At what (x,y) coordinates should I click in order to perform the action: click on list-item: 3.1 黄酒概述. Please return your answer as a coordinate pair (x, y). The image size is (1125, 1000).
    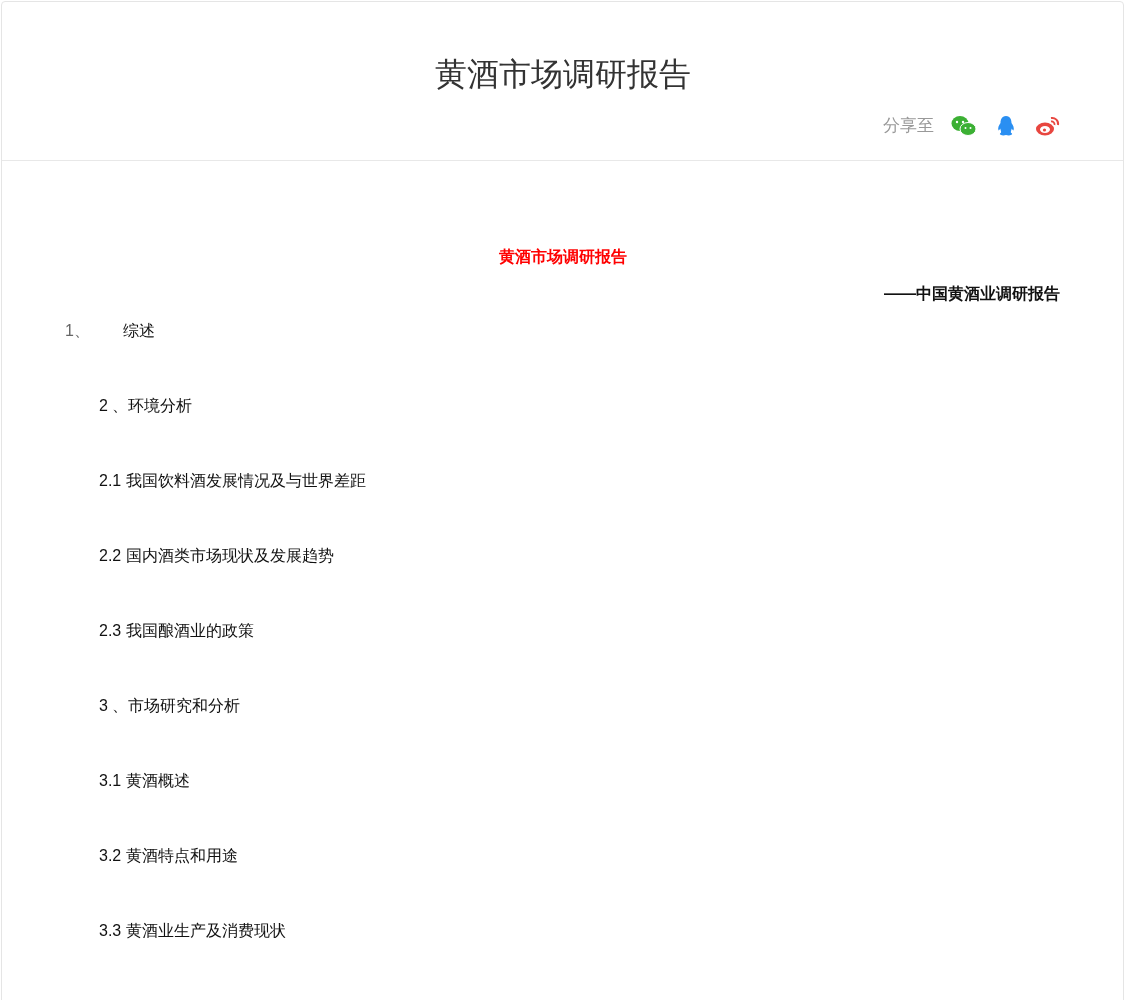
    Looking at the image, I should click on (144, 781).